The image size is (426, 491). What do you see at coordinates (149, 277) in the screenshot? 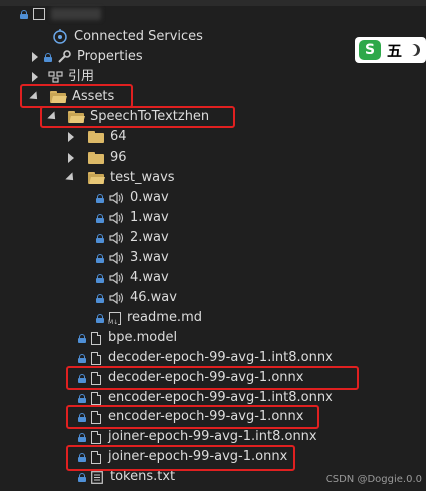
I see `tree-item-label: 4.wav` at bounding box center [149, 277].